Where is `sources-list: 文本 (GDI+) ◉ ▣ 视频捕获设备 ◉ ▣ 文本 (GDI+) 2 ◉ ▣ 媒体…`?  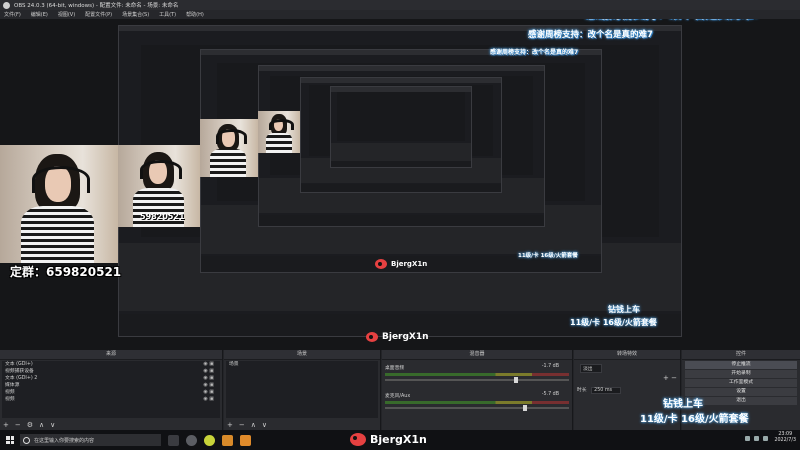 sources-list: 文本 (GDI+) ◉ ▣ 视频捕获设备 ◉ ▣ 文本 (GDI+) 2 ◉ ▣ 媒体… is located at coordinates (111, 389).